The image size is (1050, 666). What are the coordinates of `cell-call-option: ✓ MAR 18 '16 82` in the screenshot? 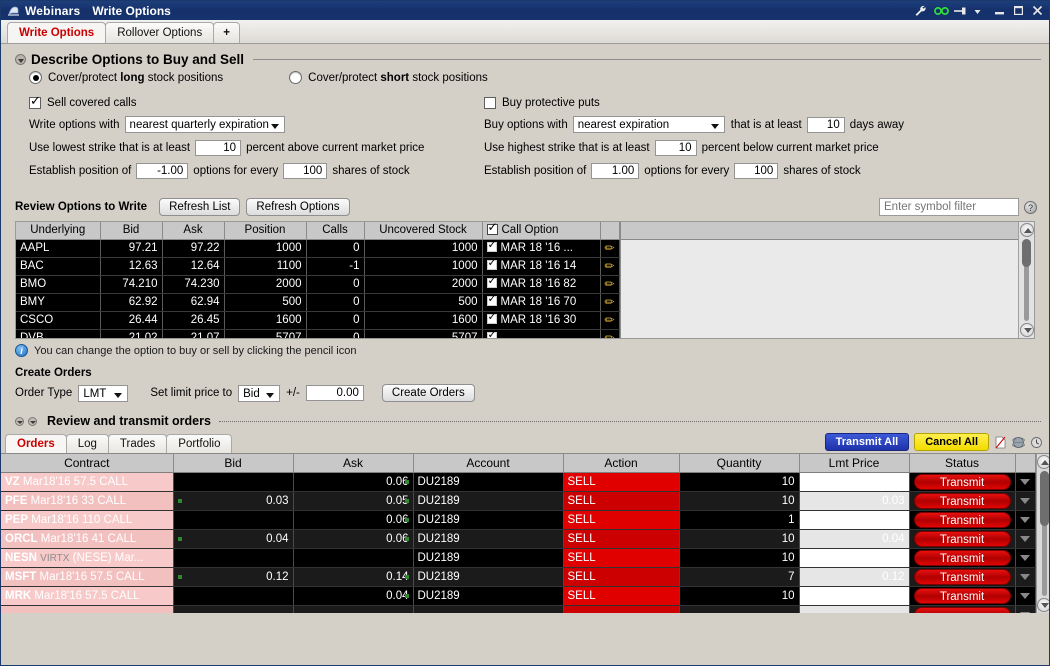 It's located at (541, 284).